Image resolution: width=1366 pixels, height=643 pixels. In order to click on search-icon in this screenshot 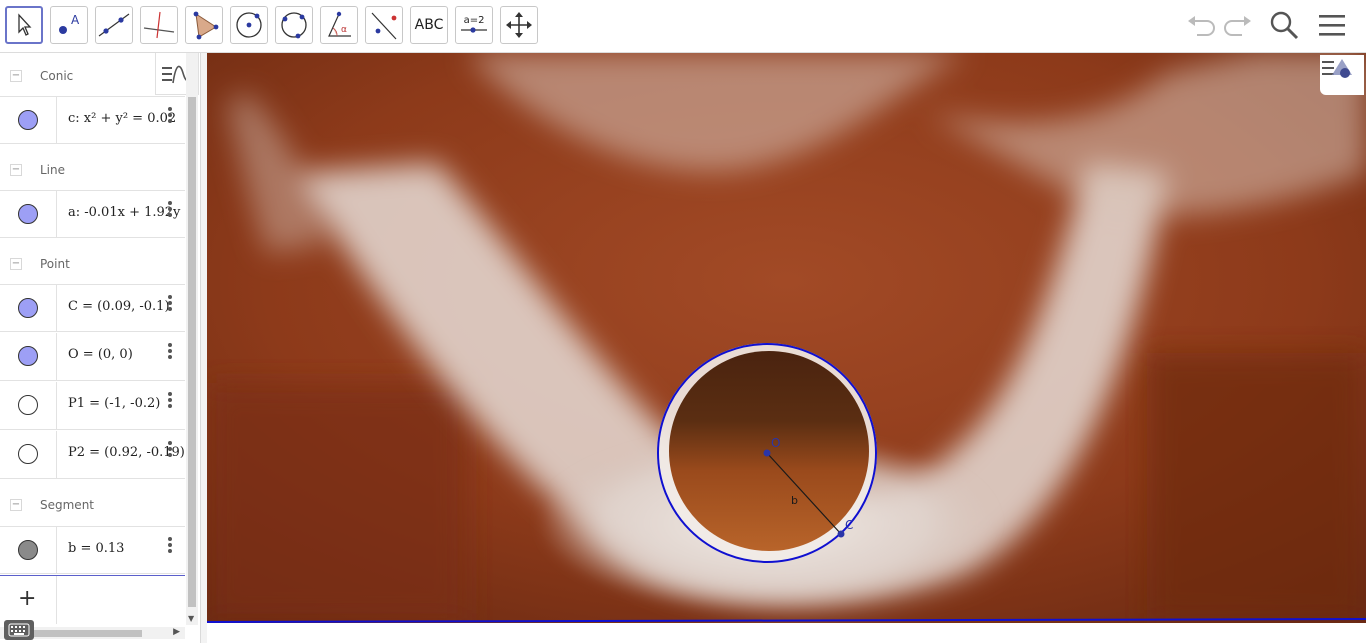, I will do `click(1284, 25)`.